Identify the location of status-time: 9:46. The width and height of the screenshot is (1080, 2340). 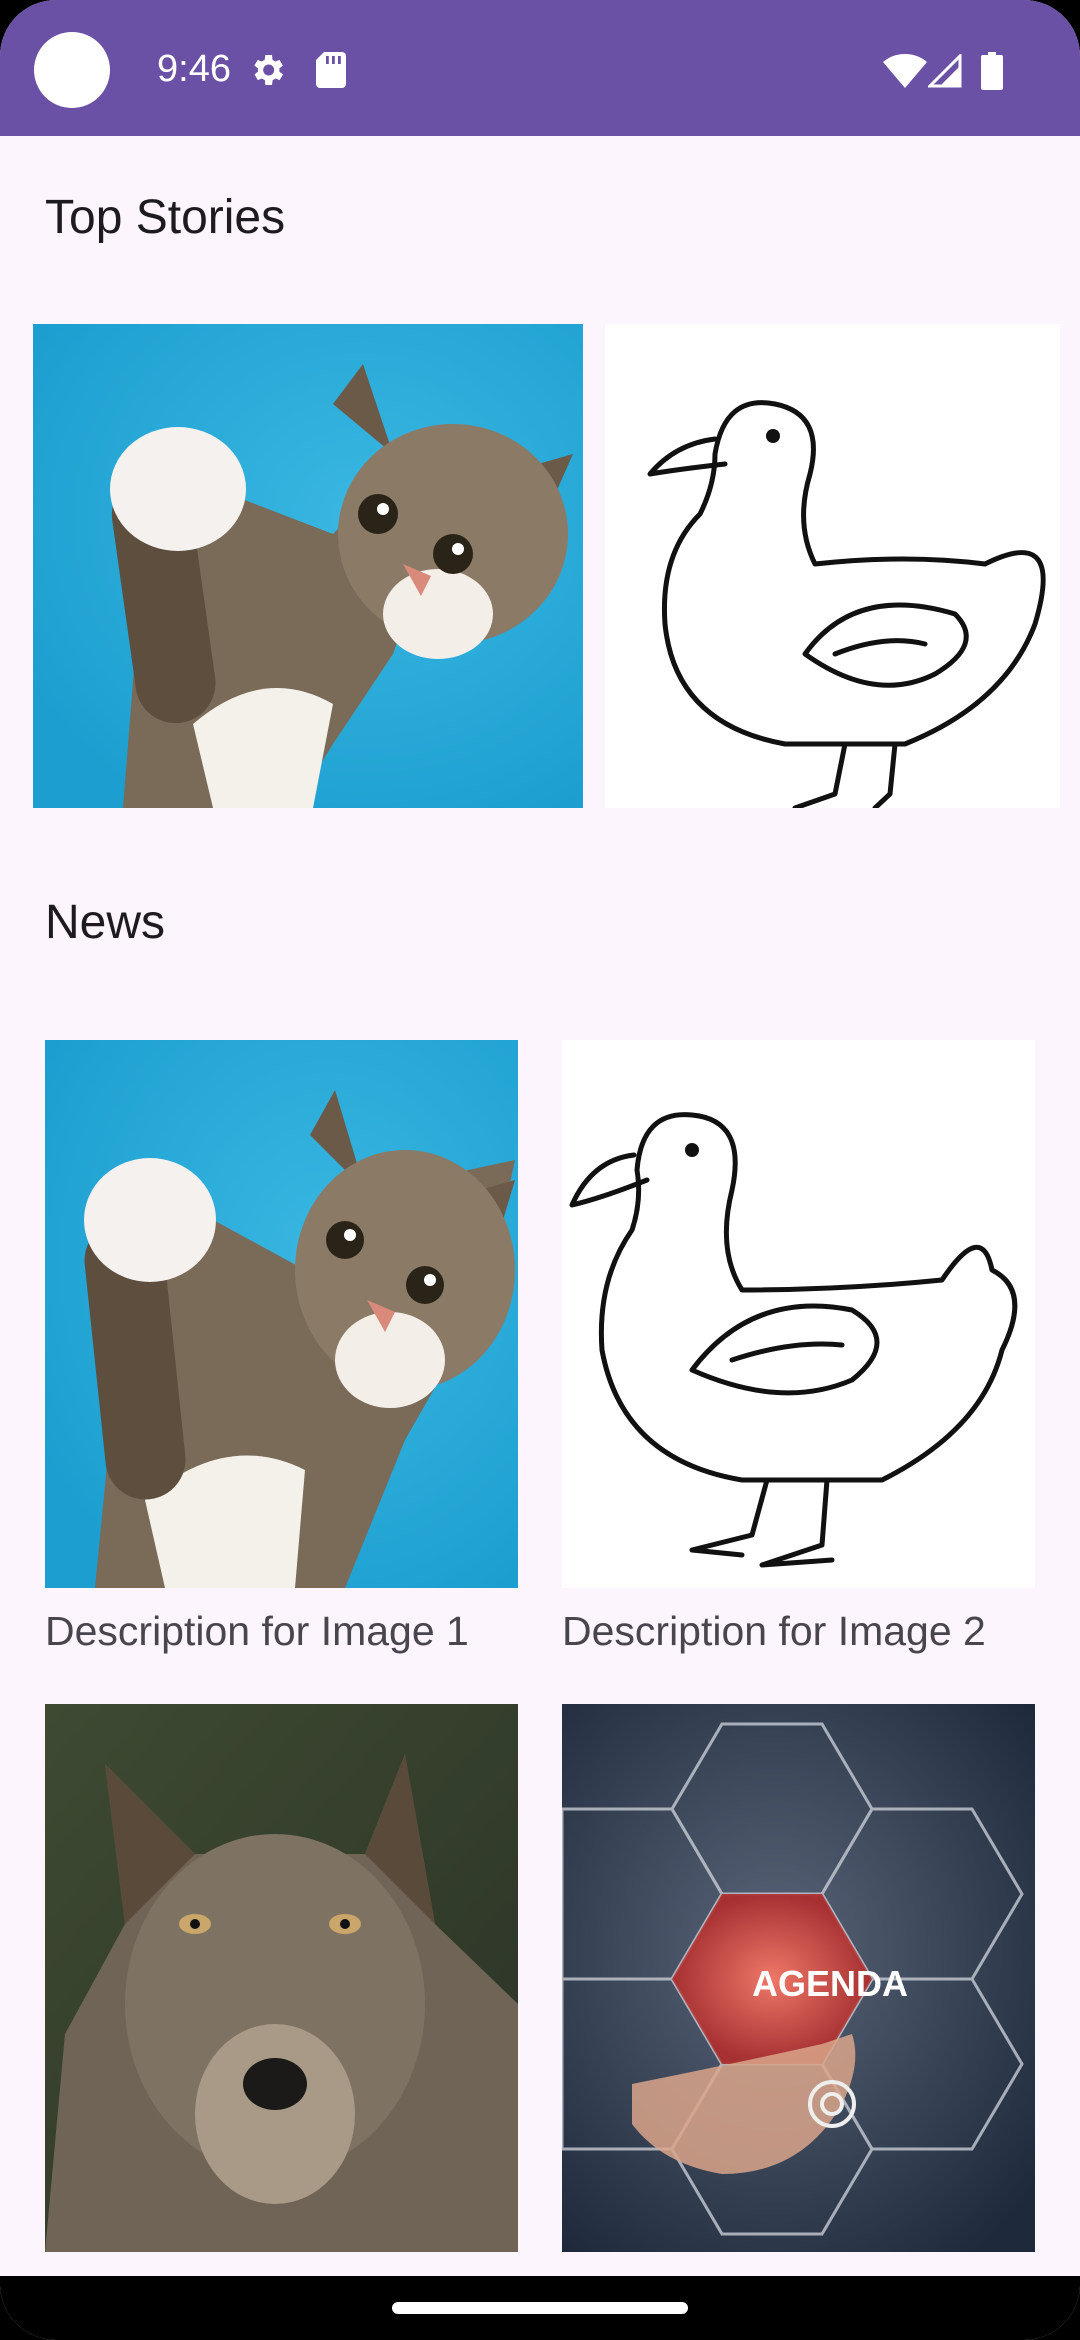
(194, 69).